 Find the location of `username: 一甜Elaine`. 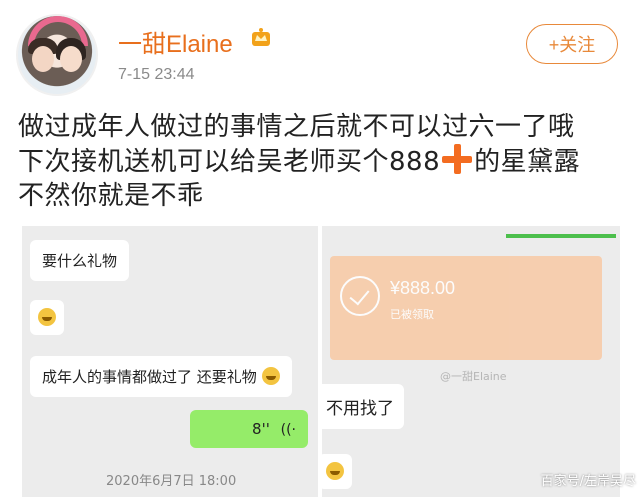

username: 一甜Elaine is located at coordinates (175, 41).